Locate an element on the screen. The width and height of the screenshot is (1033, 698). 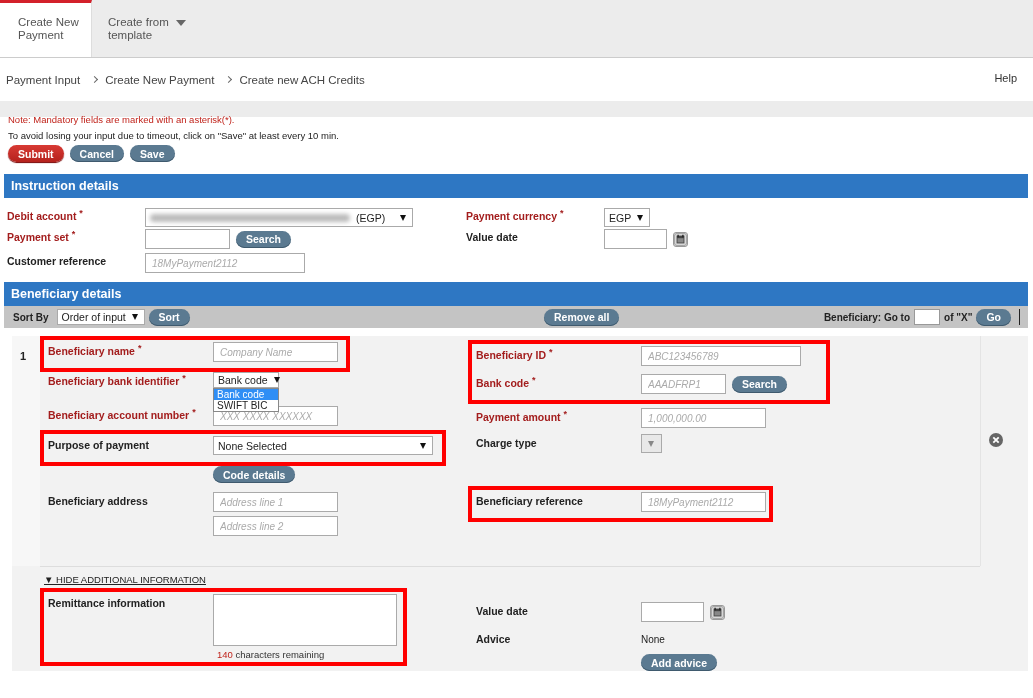
row-number: 1 is located at coordinates (26, 451).